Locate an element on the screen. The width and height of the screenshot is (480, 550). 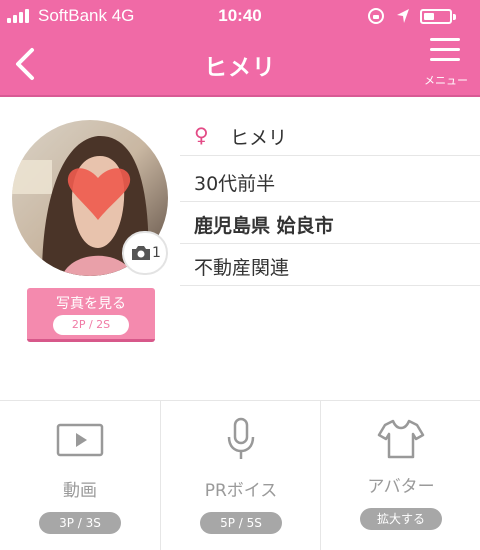
tshirt-icon is located at coordinates (401, 439).